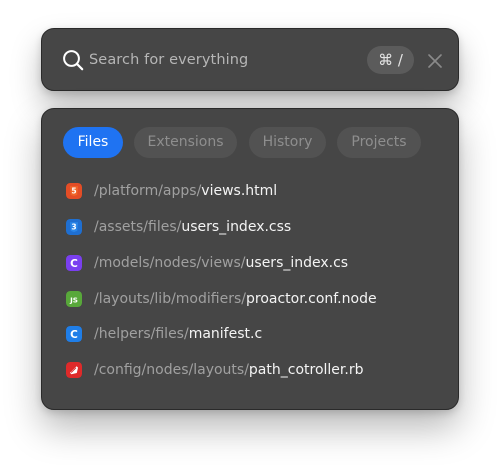  I want to click on search-bar: ⌘ /, so click(250, 59).